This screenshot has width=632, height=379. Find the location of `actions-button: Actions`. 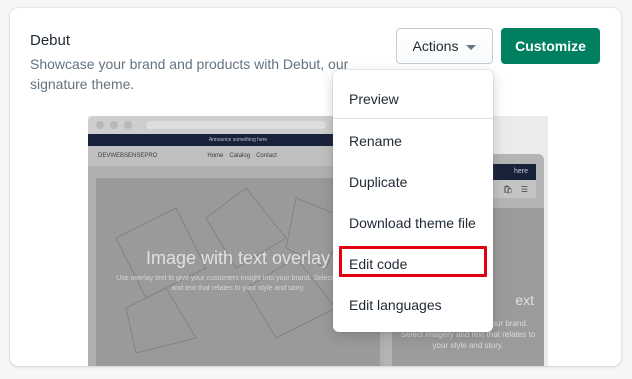

actions-button: Actions is located at coordinates (444, 46).